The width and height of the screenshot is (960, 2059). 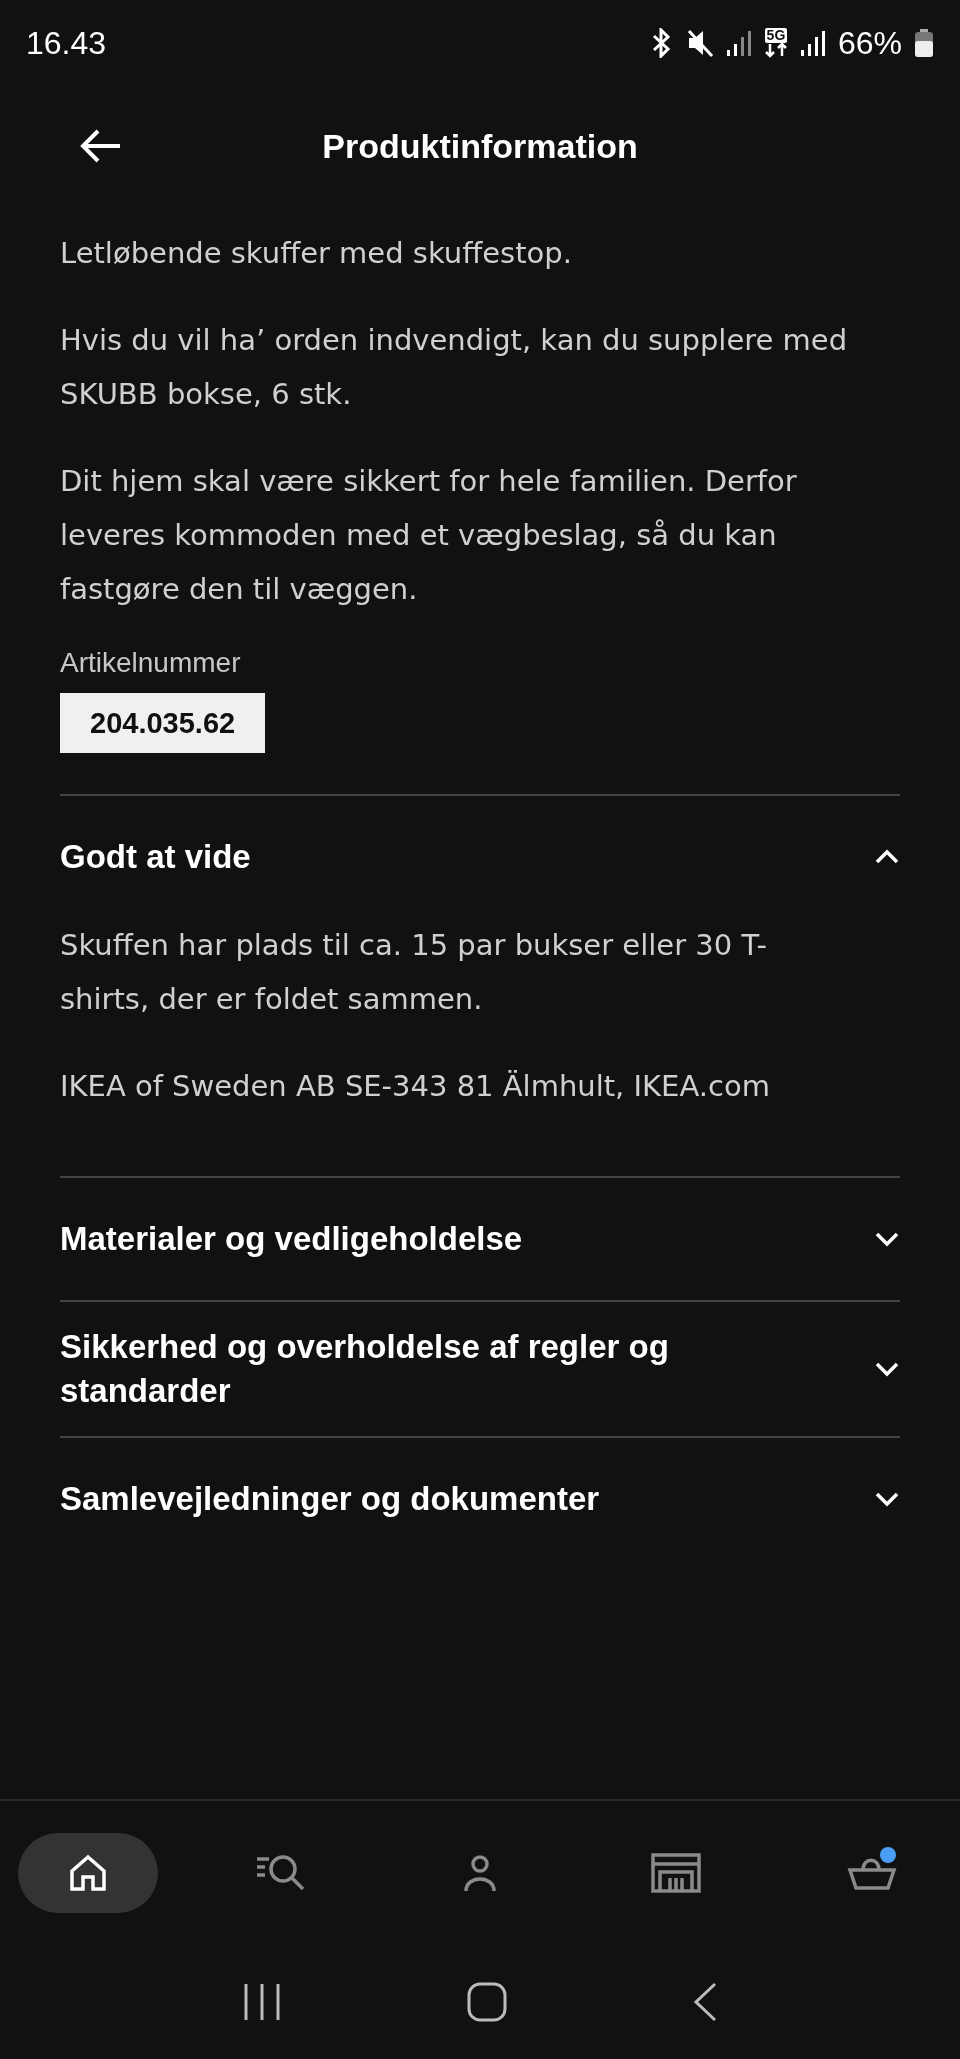 What do you see at coordinates (480, 1499) in the screenshot?
I see `accordion-header: Samlevejledninger og dokumenter` at bounding box center [480, 1499].